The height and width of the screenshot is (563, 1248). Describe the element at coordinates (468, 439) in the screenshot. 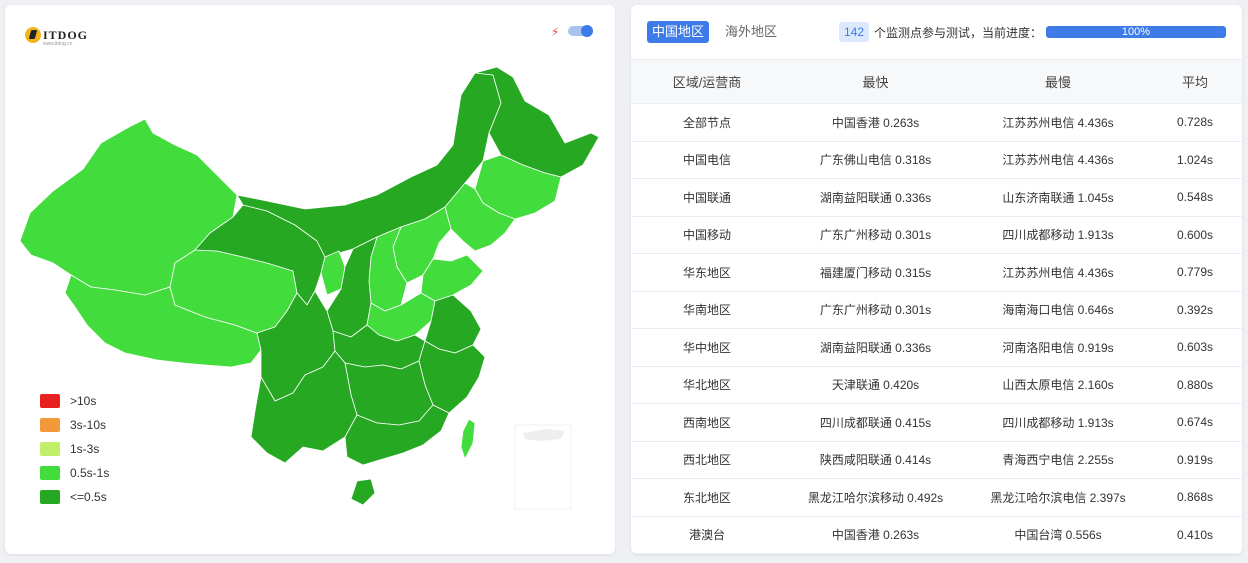

I see `region-taiwan` at that location.